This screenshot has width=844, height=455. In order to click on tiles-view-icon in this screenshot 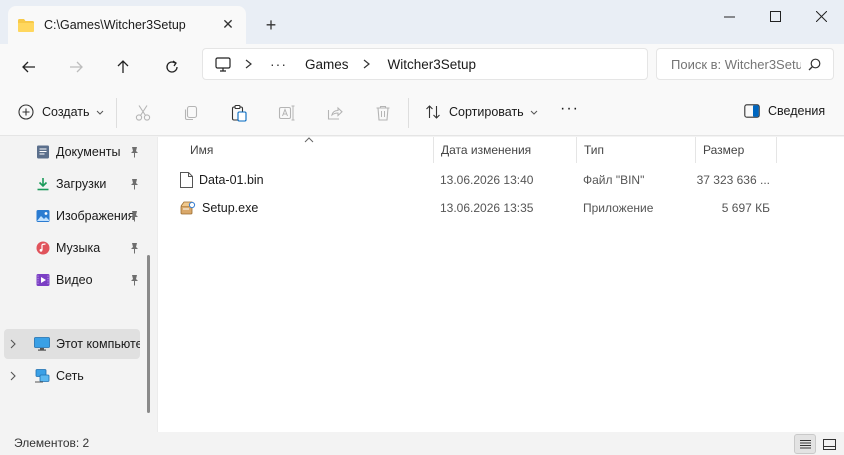, I will do `click(829, 444)`.